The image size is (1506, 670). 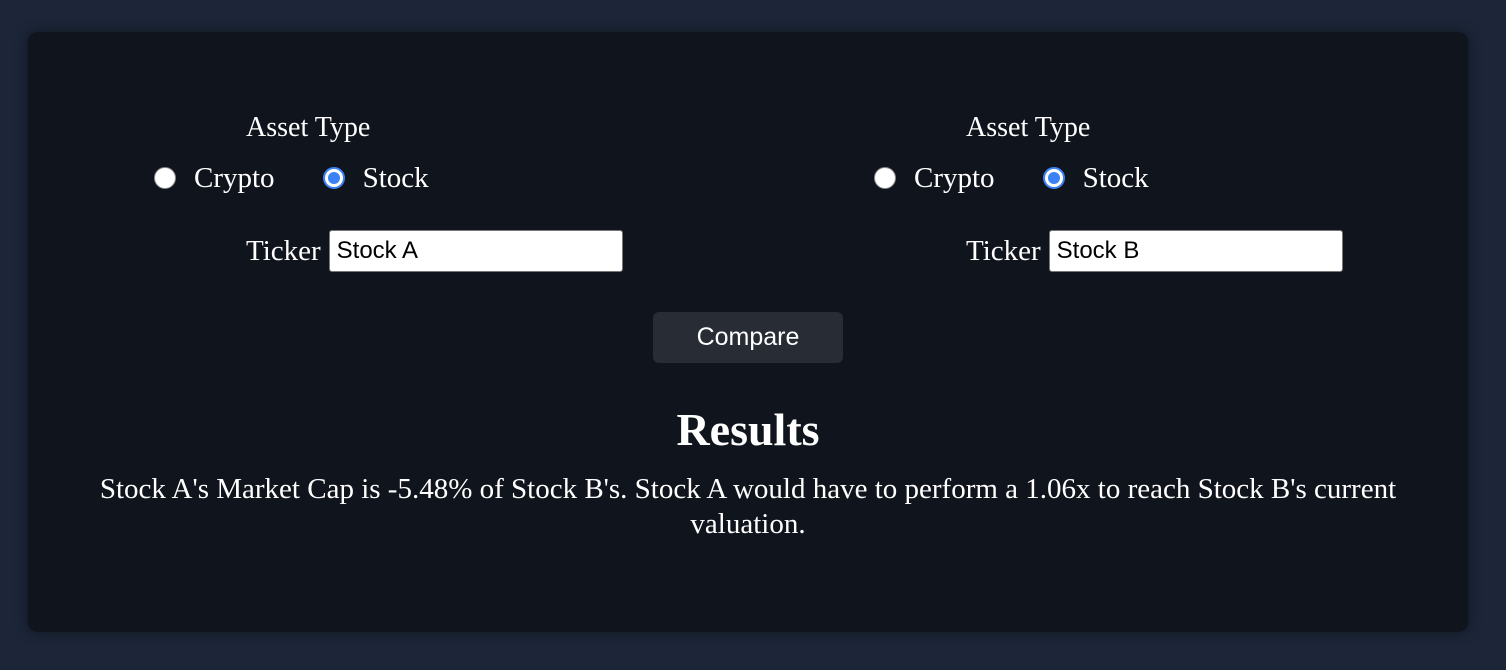 I want to click on ticker-input-a, so click(x=475, y=251).